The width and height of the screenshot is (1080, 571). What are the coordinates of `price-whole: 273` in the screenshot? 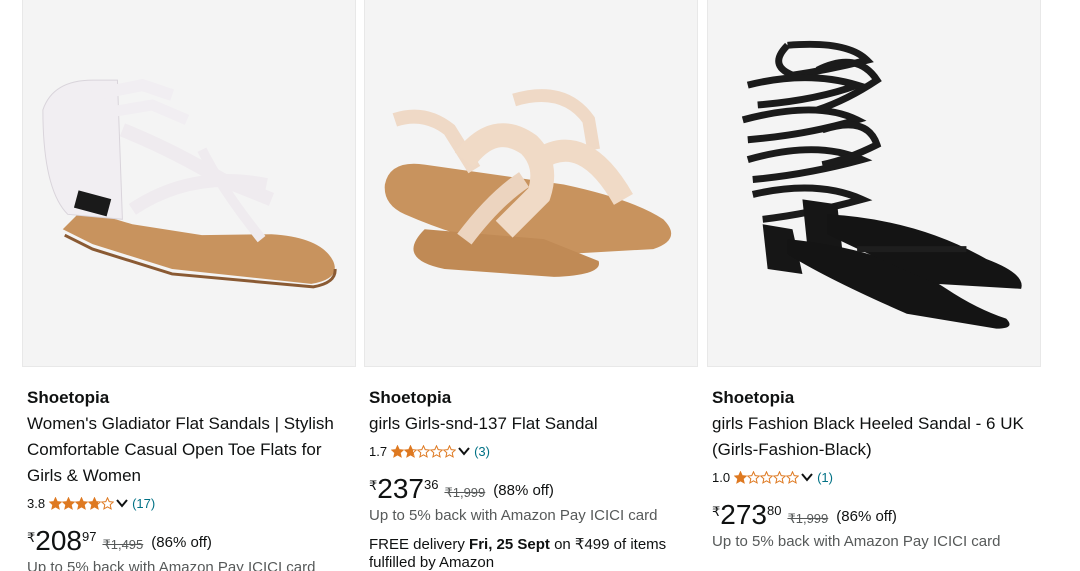 It's located at (743, 514).